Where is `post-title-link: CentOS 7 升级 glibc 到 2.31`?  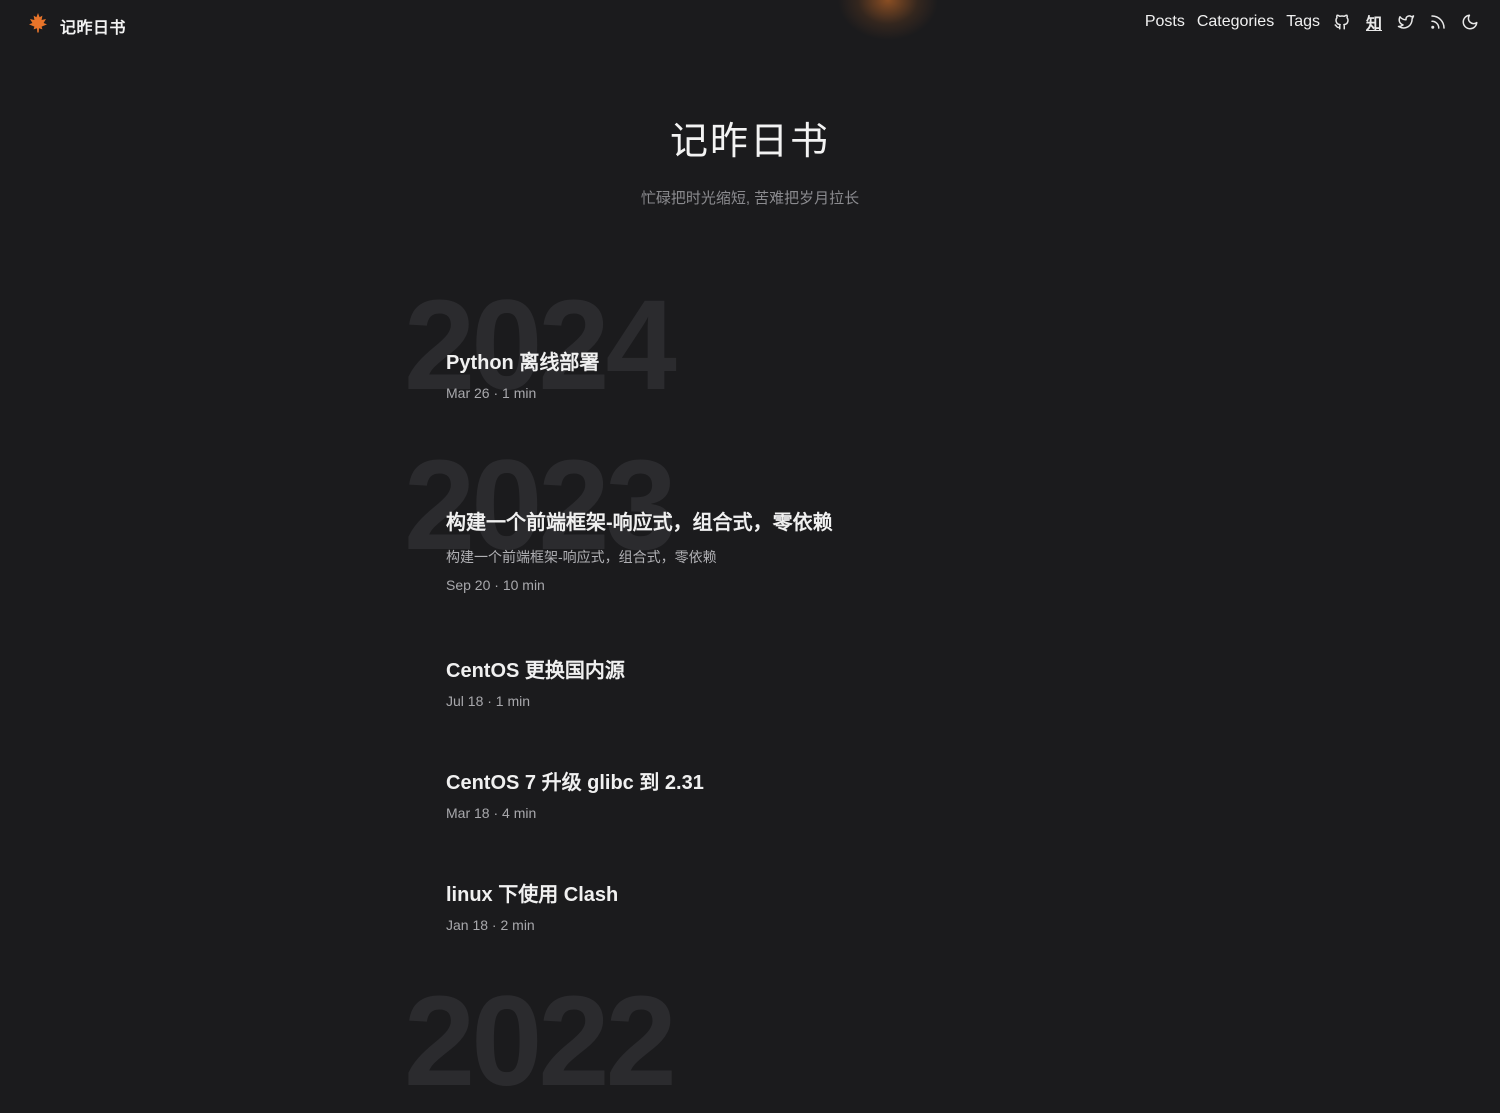
post-title-link: CentOS 7 升级 glibc 到 2.31 is located at coordinates (575, 780).